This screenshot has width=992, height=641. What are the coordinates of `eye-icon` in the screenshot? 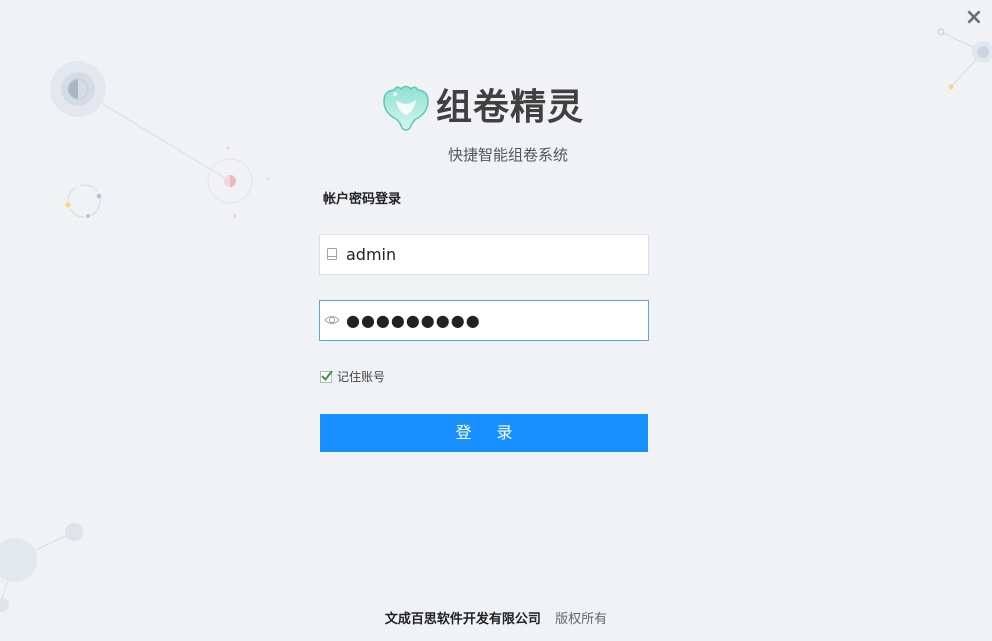 It's located at (332, 320).